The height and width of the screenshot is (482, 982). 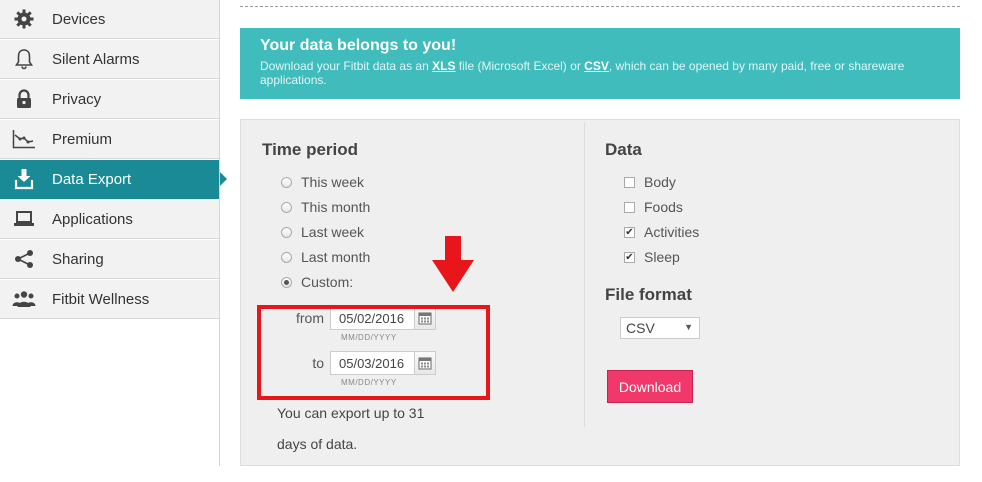 What do you see at coordinates (358, 45) in the screenshot?
I see `banner-title: Your data belongs to you!` at bounding box center [358, 45].